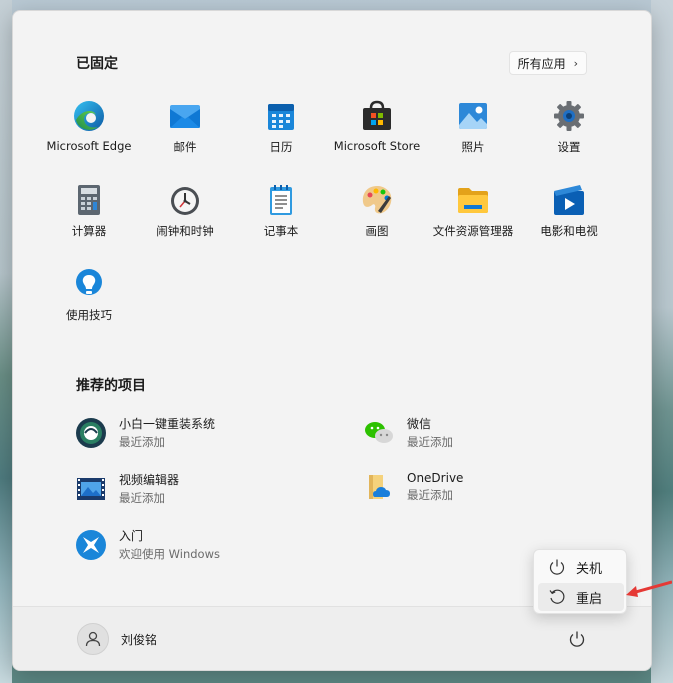 This screenshot has height=683, width=673. What do you see at coordinates (377, 116) in the screenshot?
I see `store-icon` at bounding box center [377, 116].